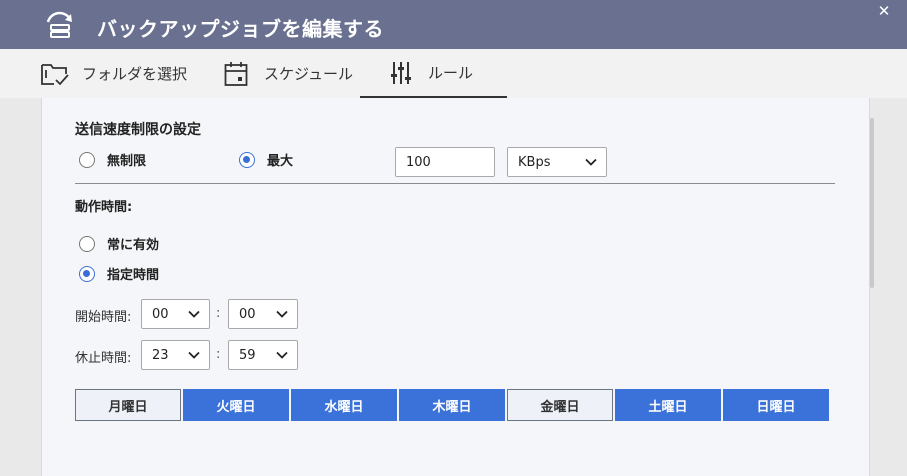  I want to click on radio-label: 指定時間, so click(133, 275).